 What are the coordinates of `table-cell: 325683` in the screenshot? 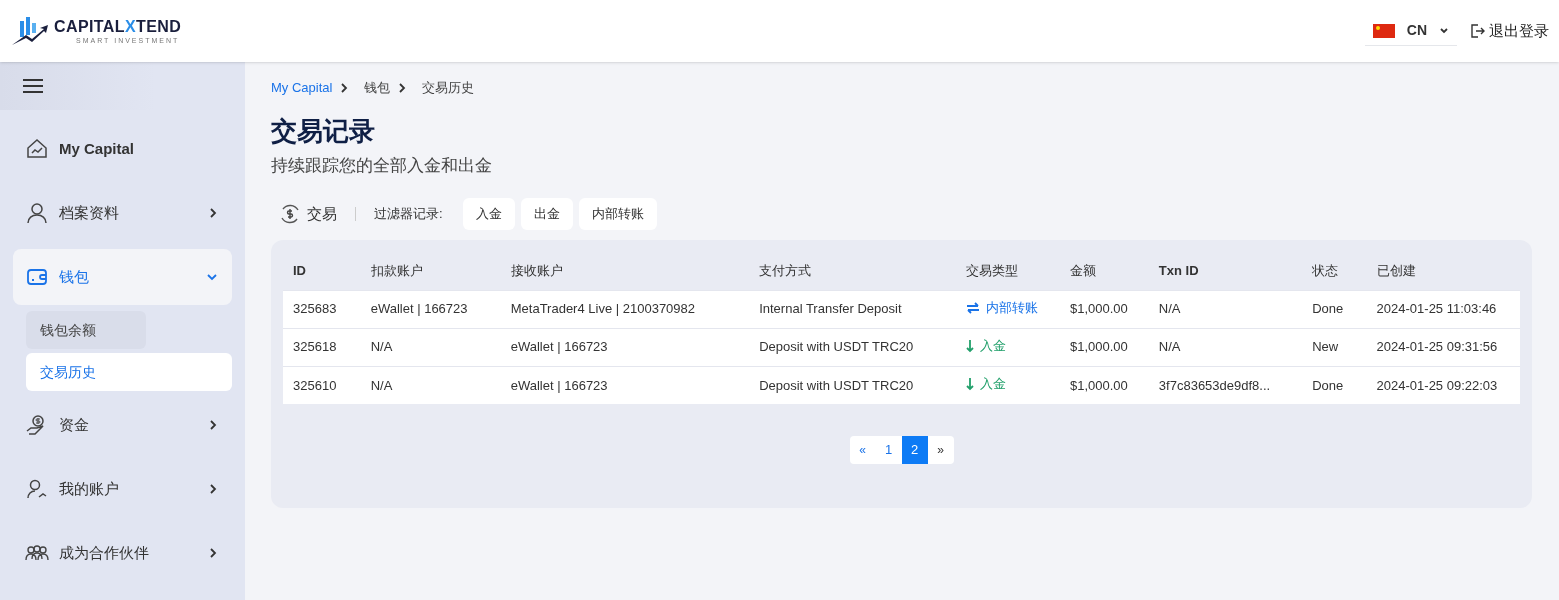 It's located at (322, 309).